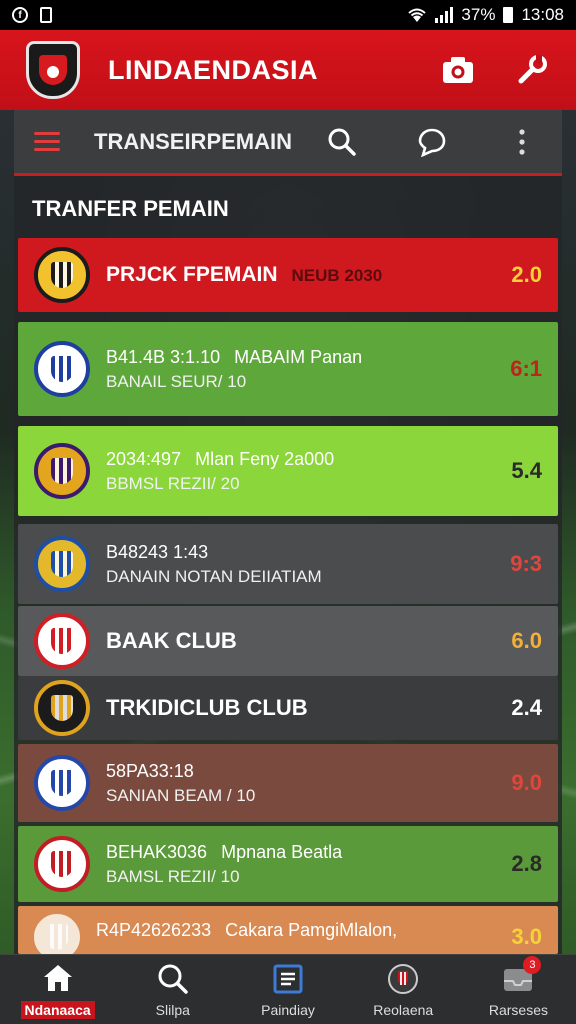  Describe the element at coordinates (288, 783) in the screenshot. I see `transfer-list-item: 58PA33:18 SANIAN BEAM / 10 9.0` at that location.